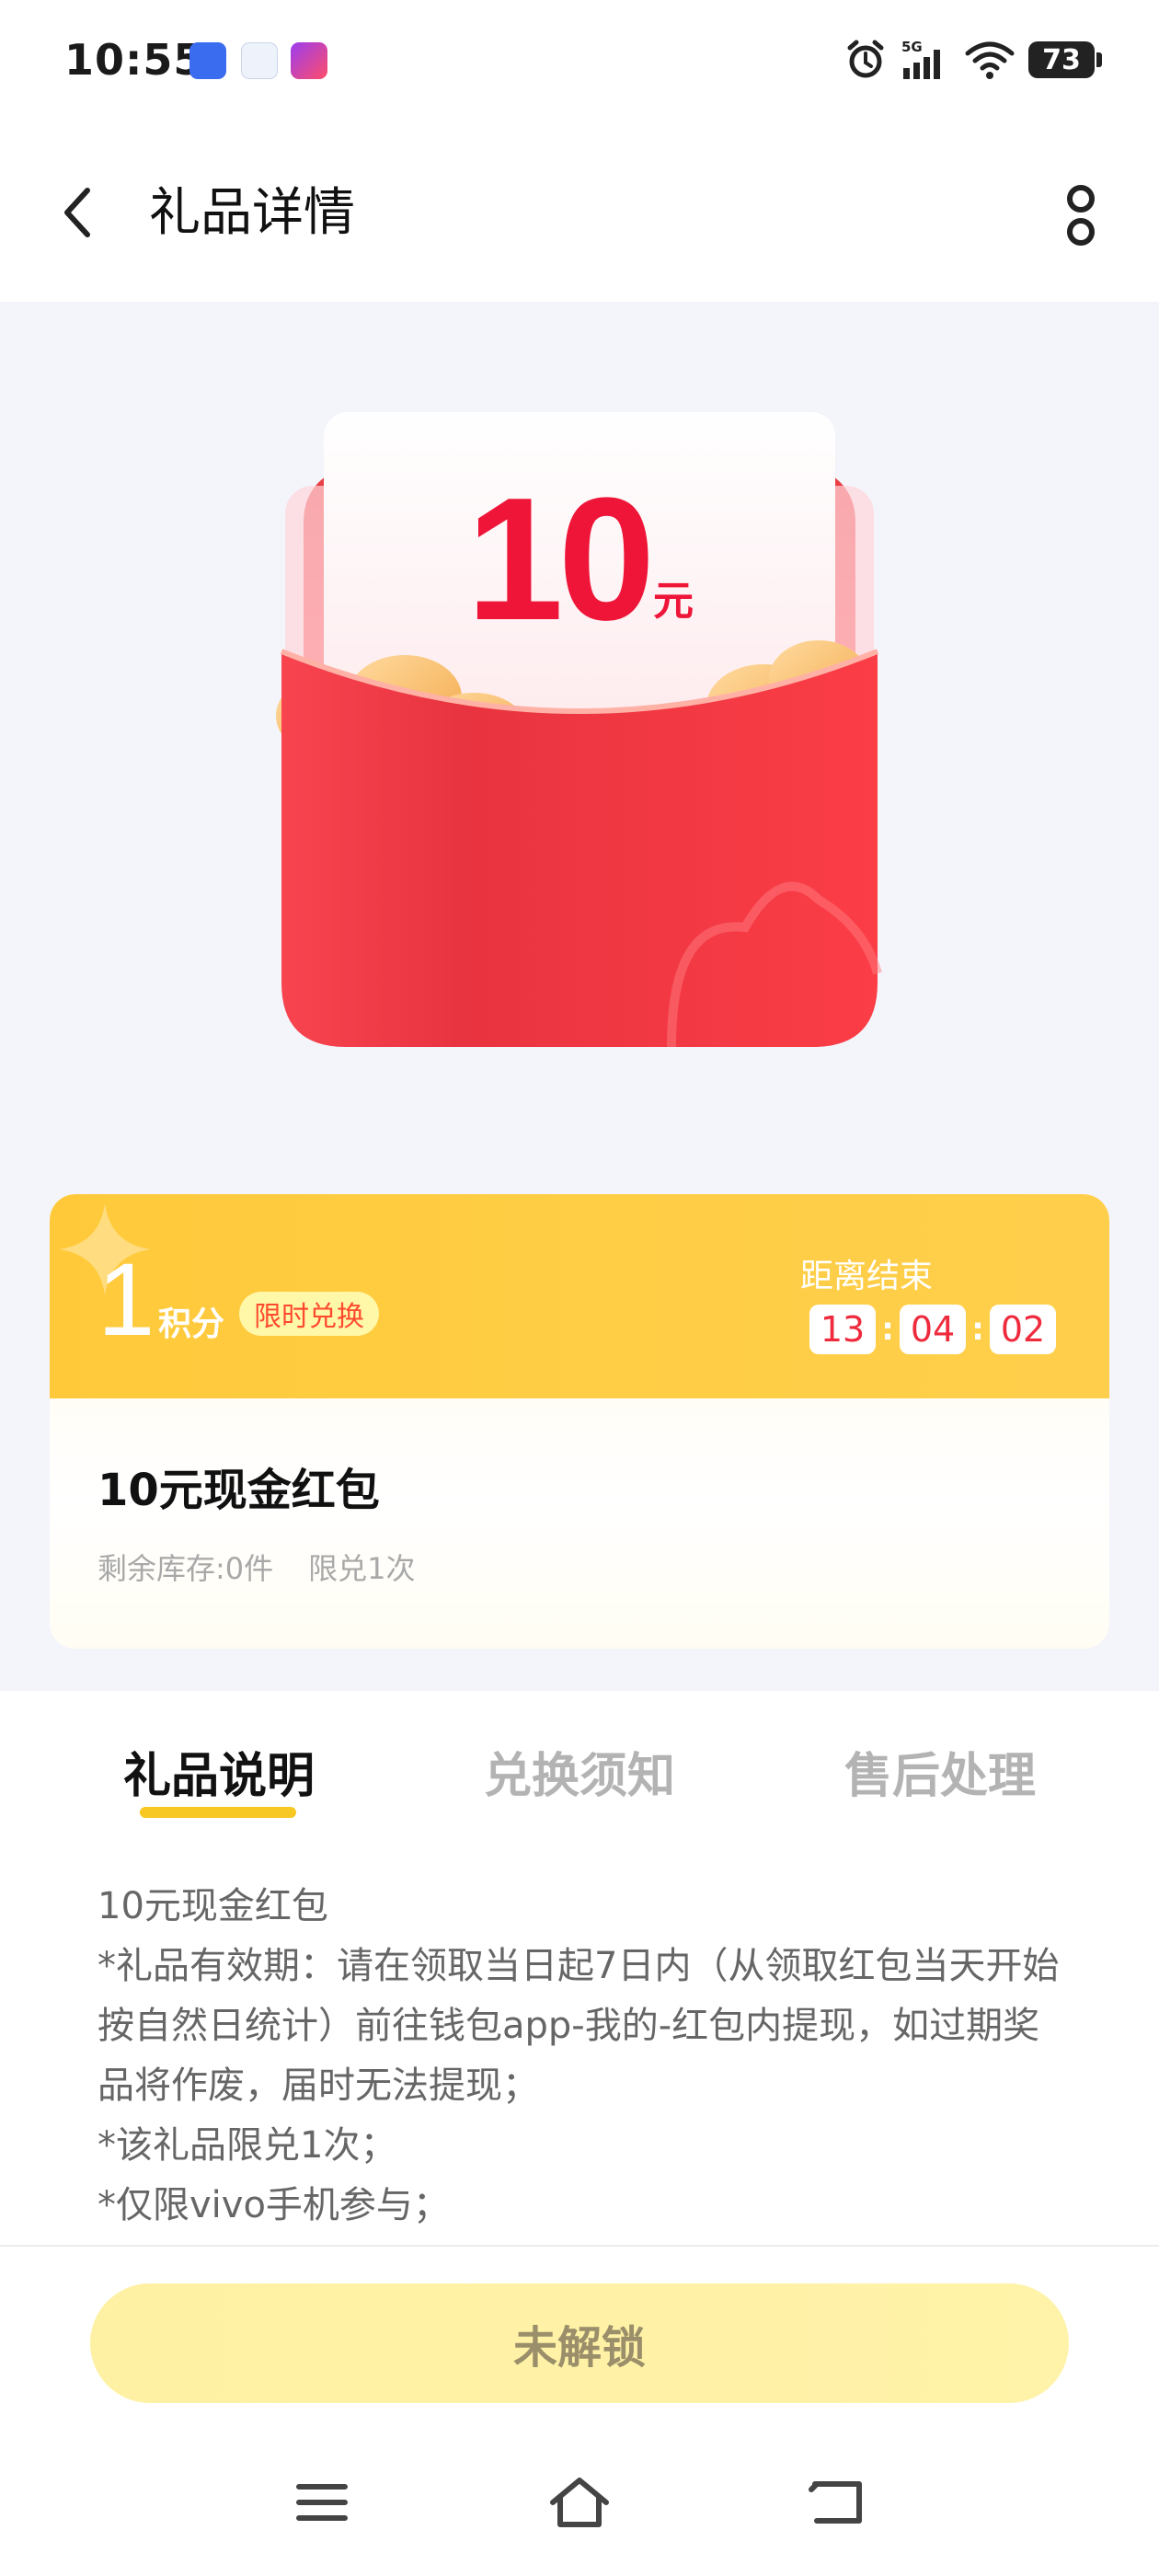 The height and width of the screenshot is (2576, 1159). Describe the element at coordinates (579, 62) in the screenshot. I see `status-bar: 10:55 5G 73` at that location.